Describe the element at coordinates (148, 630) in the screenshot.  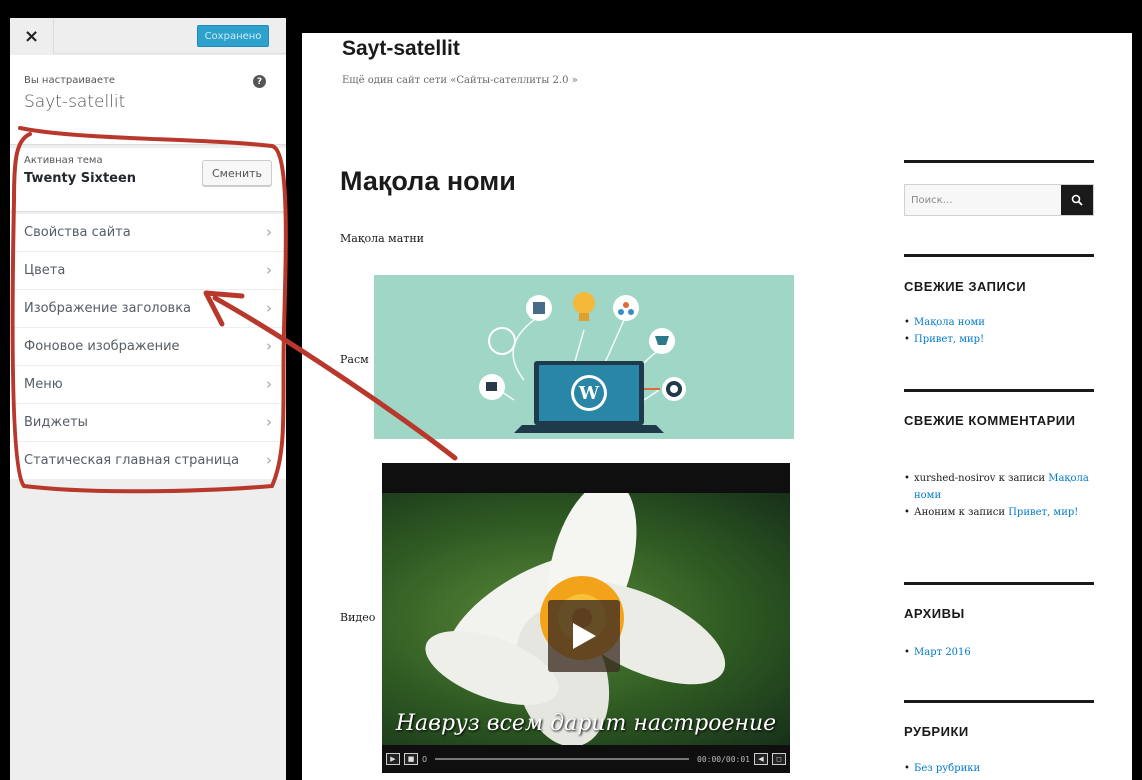
I see `sidebar-empty-area` at that location.